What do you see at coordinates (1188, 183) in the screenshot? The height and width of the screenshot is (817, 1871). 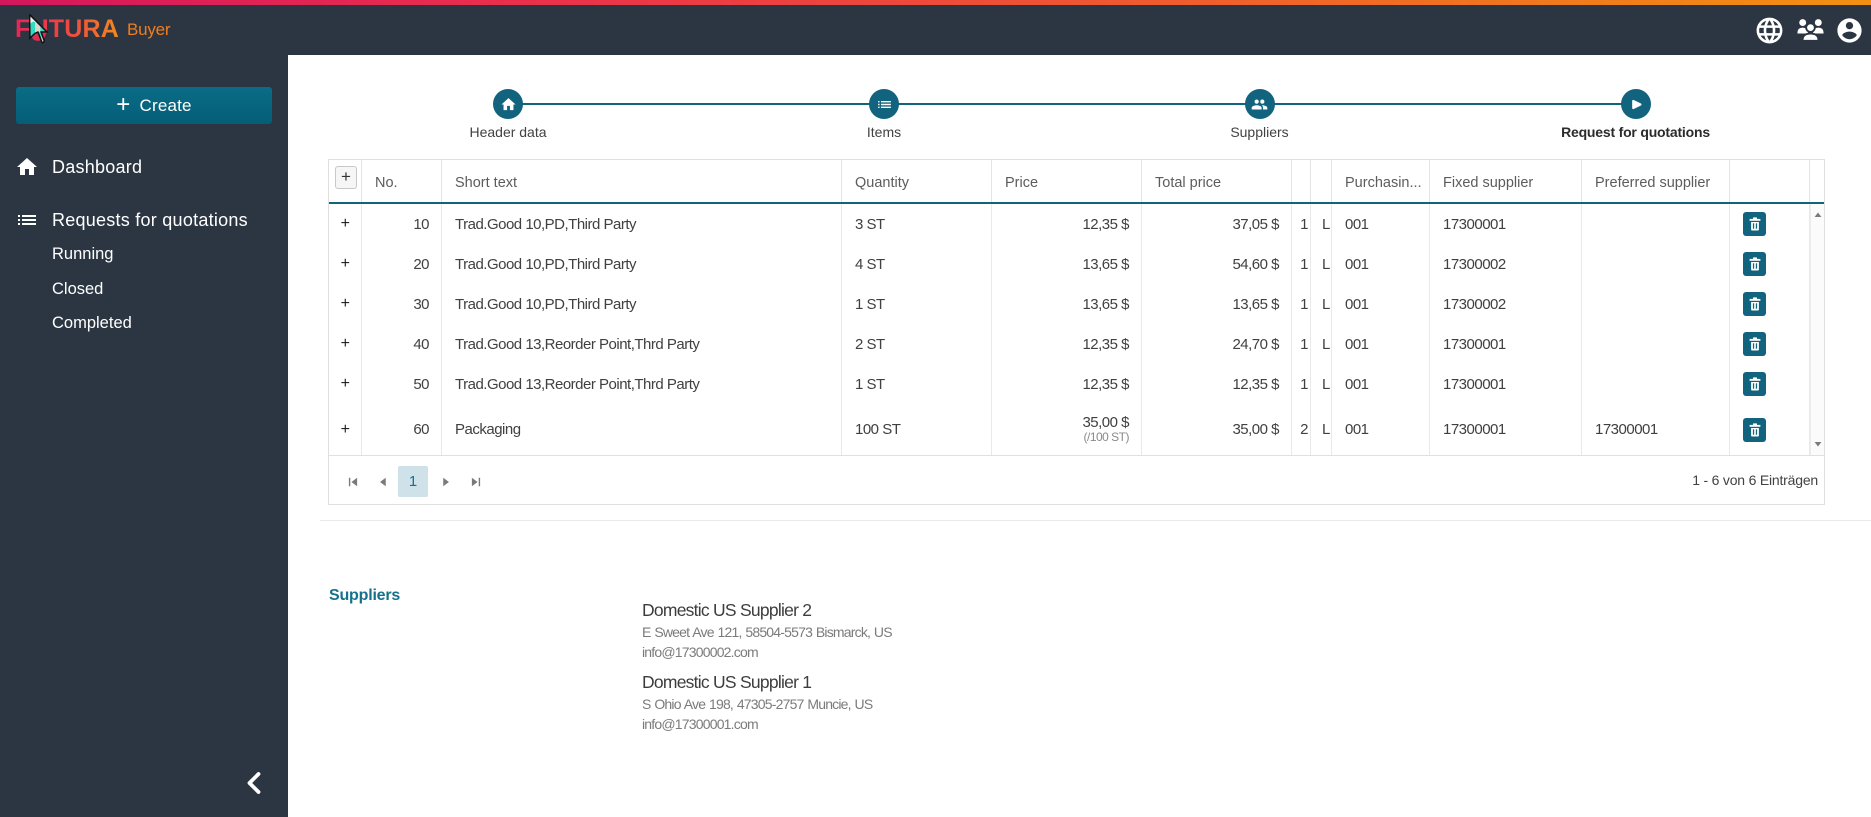 I see `column-header-label: Total price` at bounding box center [1188, 183].